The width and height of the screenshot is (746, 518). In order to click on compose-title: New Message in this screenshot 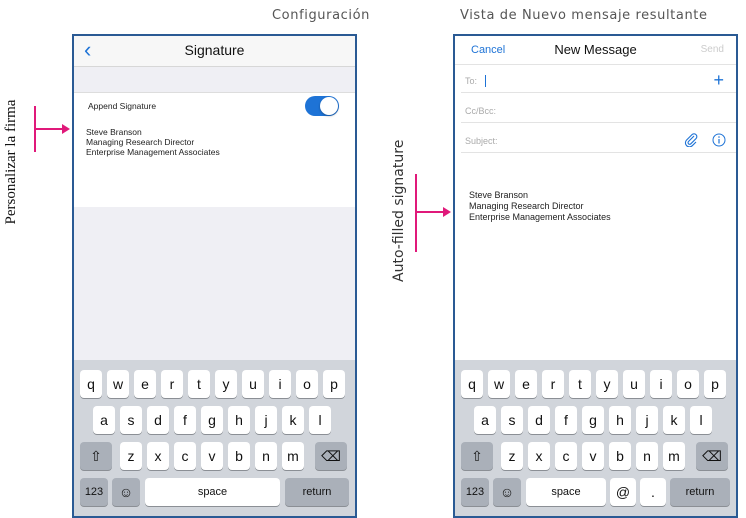, I will do `click(595, 49)`.